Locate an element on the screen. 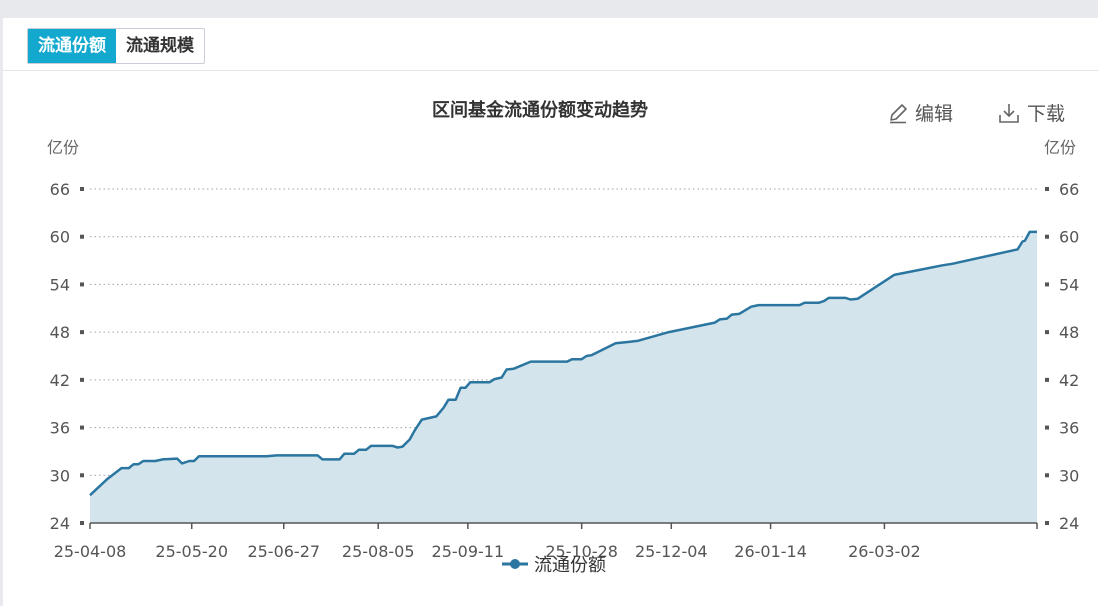  y-tick-label-right: 66 is located at coordinates (1069, 189).